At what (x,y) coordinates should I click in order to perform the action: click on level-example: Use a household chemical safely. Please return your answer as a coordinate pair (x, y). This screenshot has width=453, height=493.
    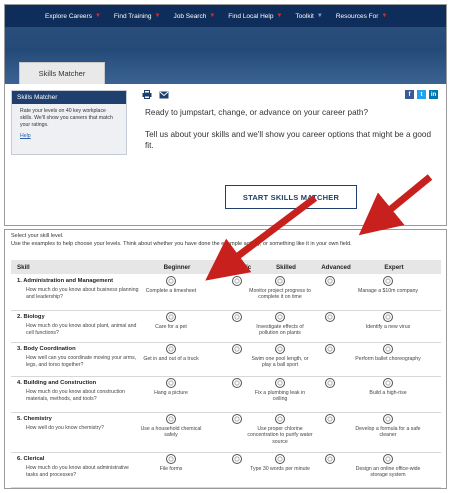
    Looking at the image, I should click on (171, 432).